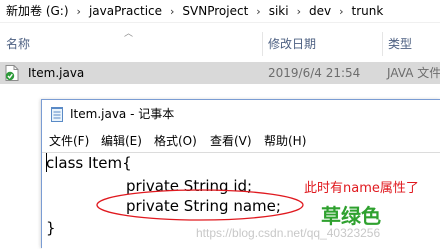 The height and width of the screenshot is (249, 440). Describe the element at coordinates (413, 73) in the screenshot. I see `file-type: JAVA 文件` at that location.